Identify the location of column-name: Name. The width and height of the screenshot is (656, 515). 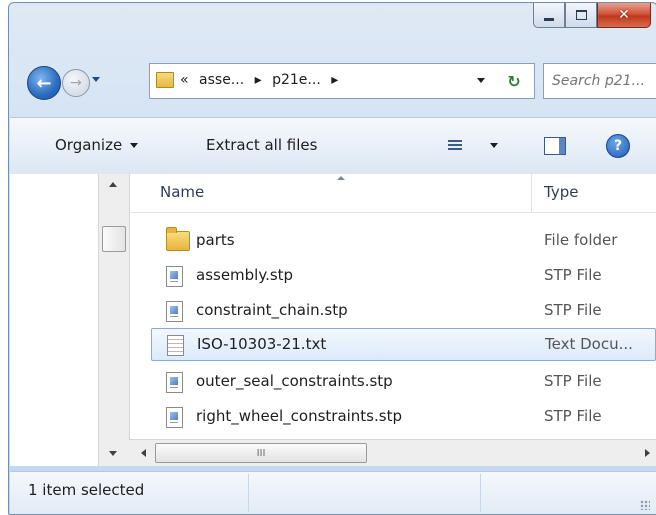
(182, 192).